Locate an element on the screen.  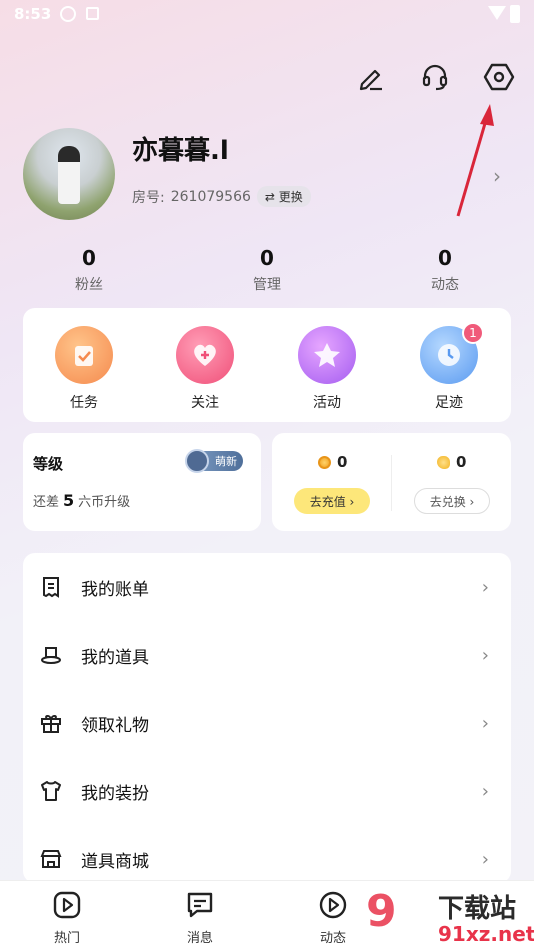
level-badge-icon is located at coordinates (197, 461).